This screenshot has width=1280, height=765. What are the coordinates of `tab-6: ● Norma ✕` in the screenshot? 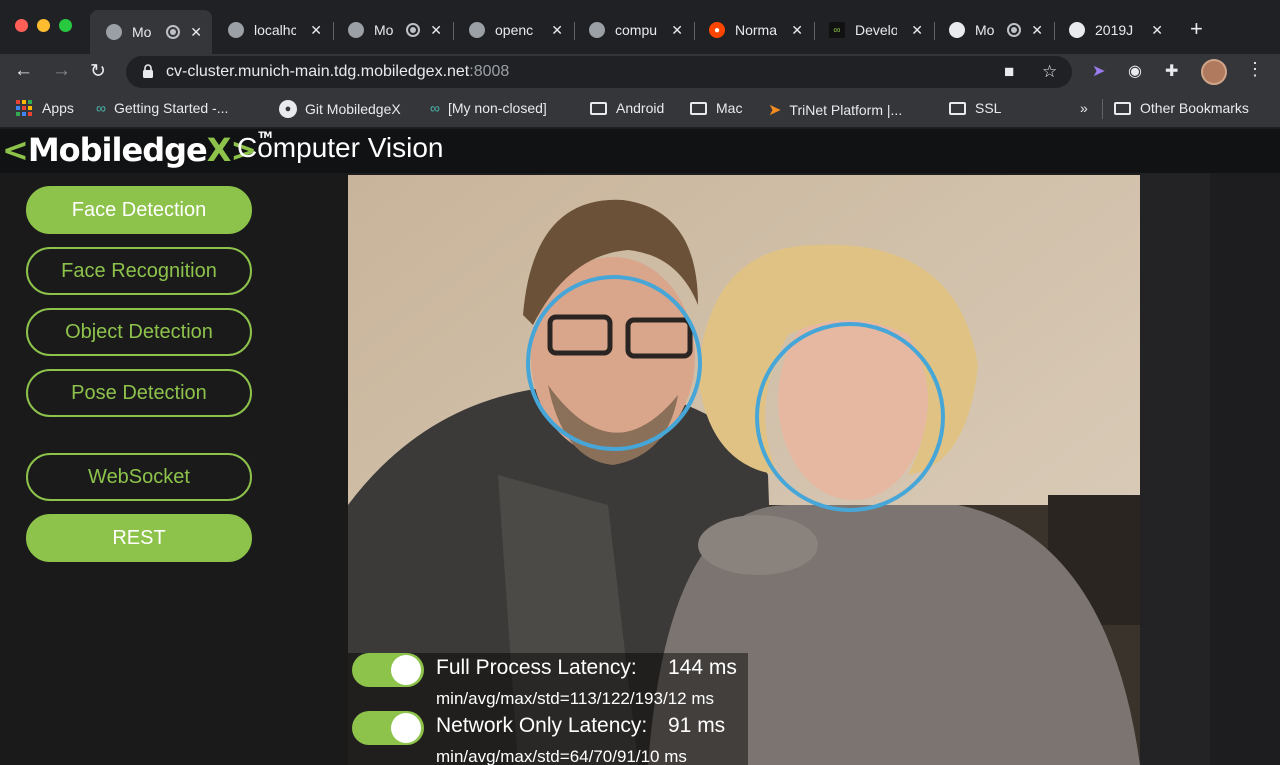 It's located at (753, 30).